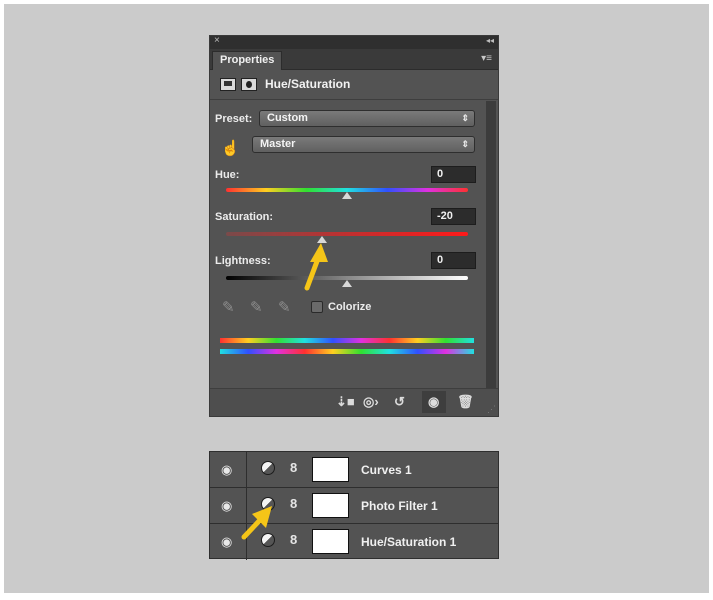 This screenshot has width=713, height=600. What do you see at coordinates (234, 119) in the screenshot?
I see `preset-label: Preset:` at bounding box center [234, 119].